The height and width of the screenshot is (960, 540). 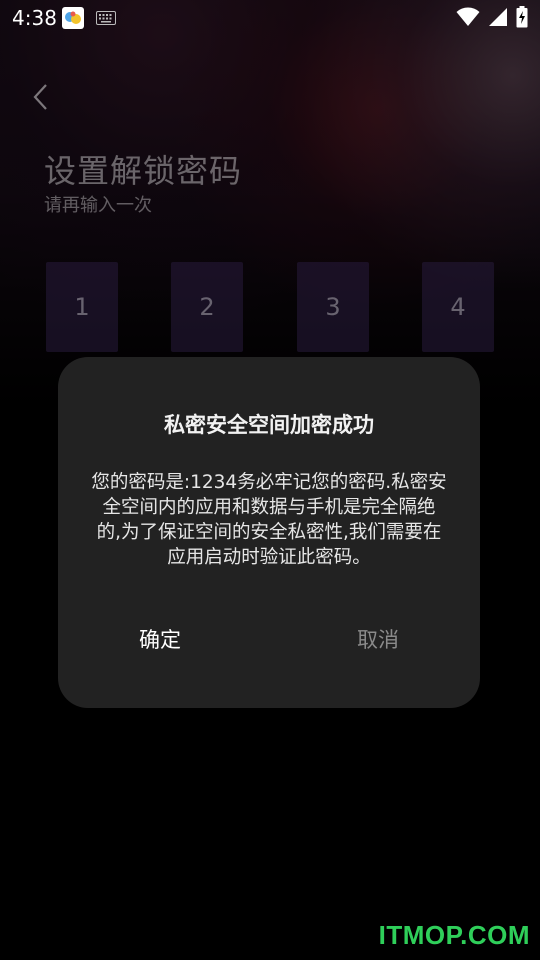 What do you see at coordinates (82, 307) in the screenshot?
I see `pin-digit-box: 1` at bounding box center [82, 307].